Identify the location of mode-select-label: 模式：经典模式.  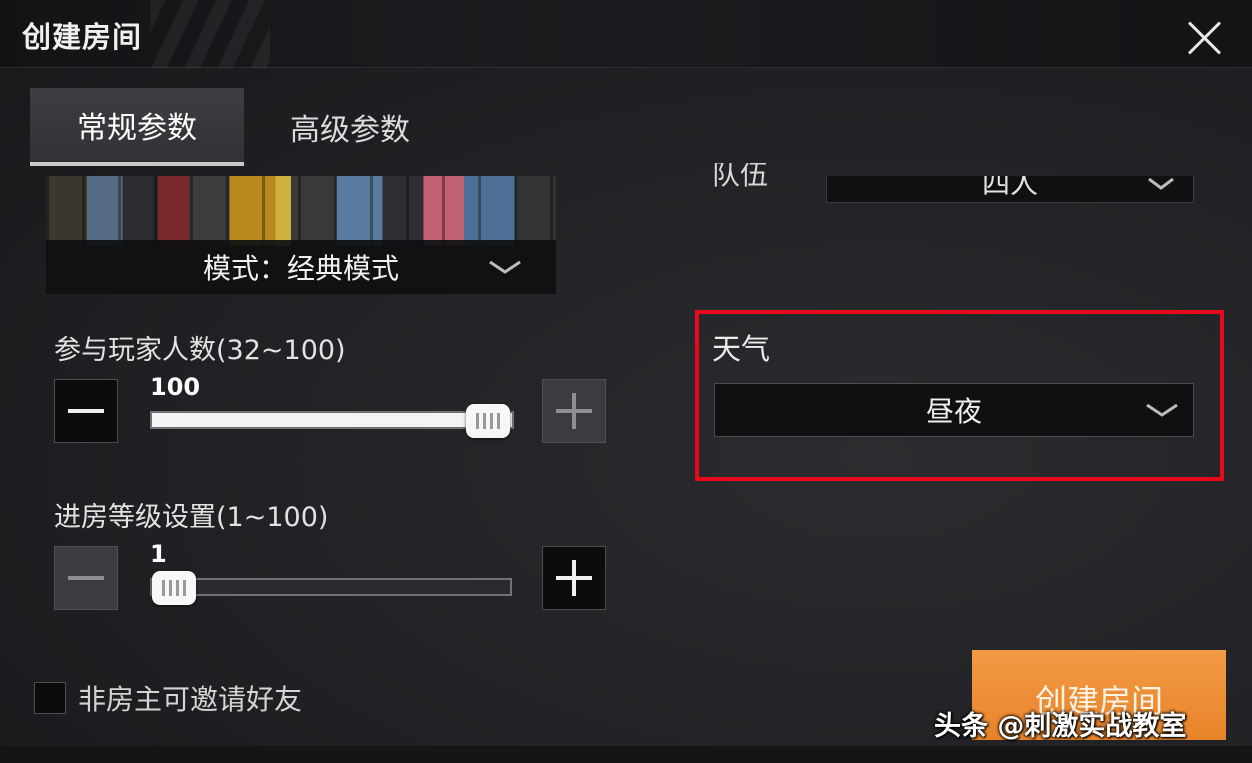
(300, 268).